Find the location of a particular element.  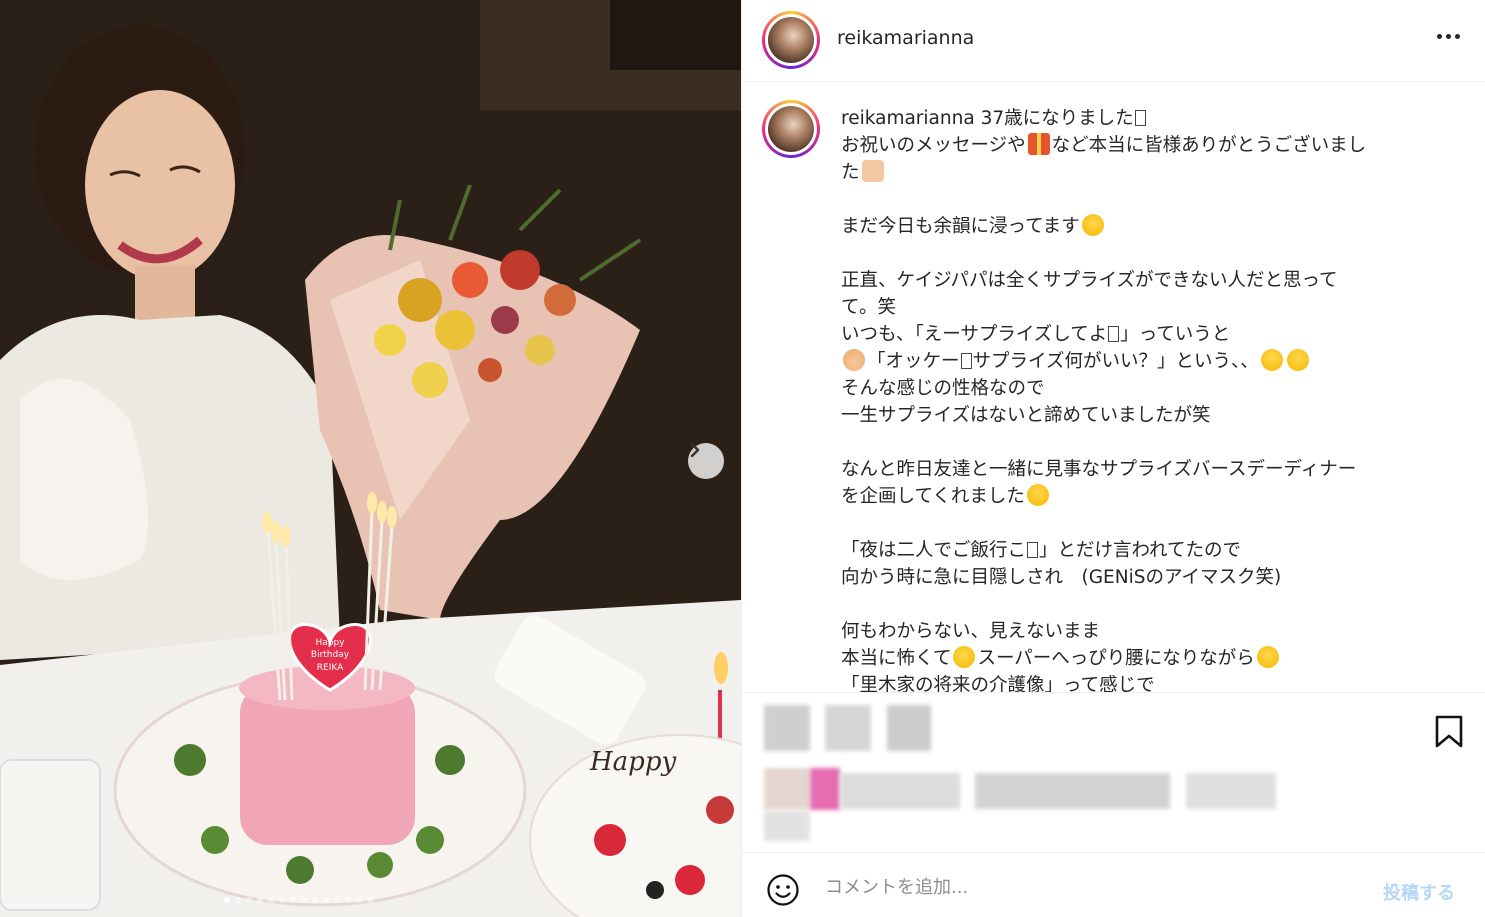

comment-bar: 投稿する is located at coordinates (1113, 884).